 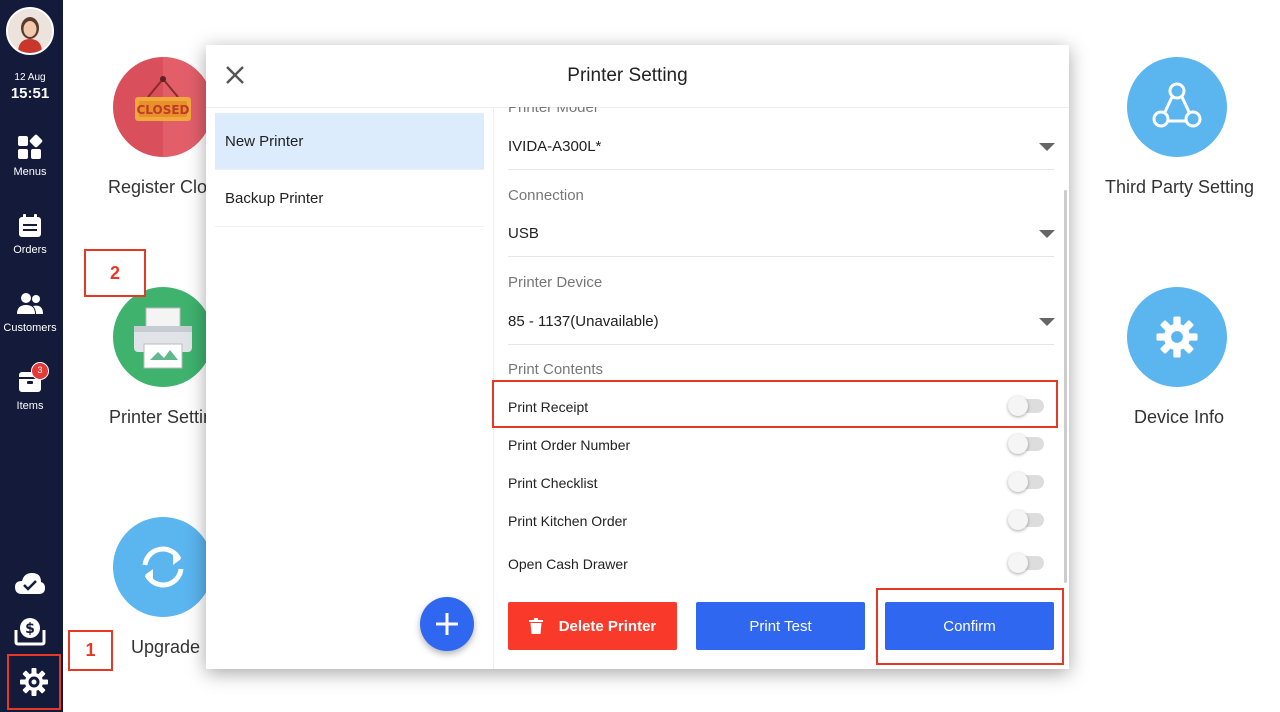 What do you see at coordinates (30, 387) in the screenshot?
I see `sidebar-item-items: 3 Items` at bounding box center [30, 387].